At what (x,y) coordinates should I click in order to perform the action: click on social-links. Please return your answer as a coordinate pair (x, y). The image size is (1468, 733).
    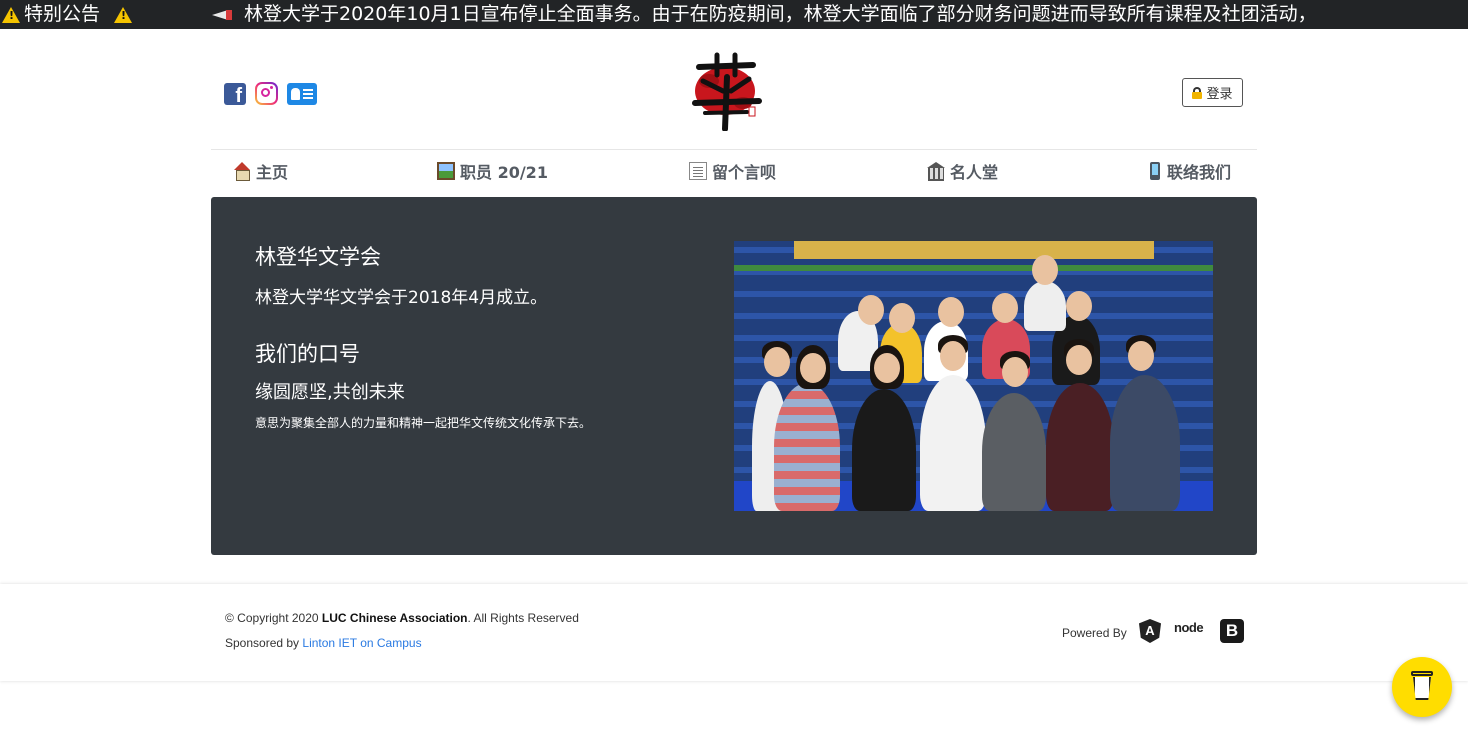
    Looking at the image, I should click on (270, 95).